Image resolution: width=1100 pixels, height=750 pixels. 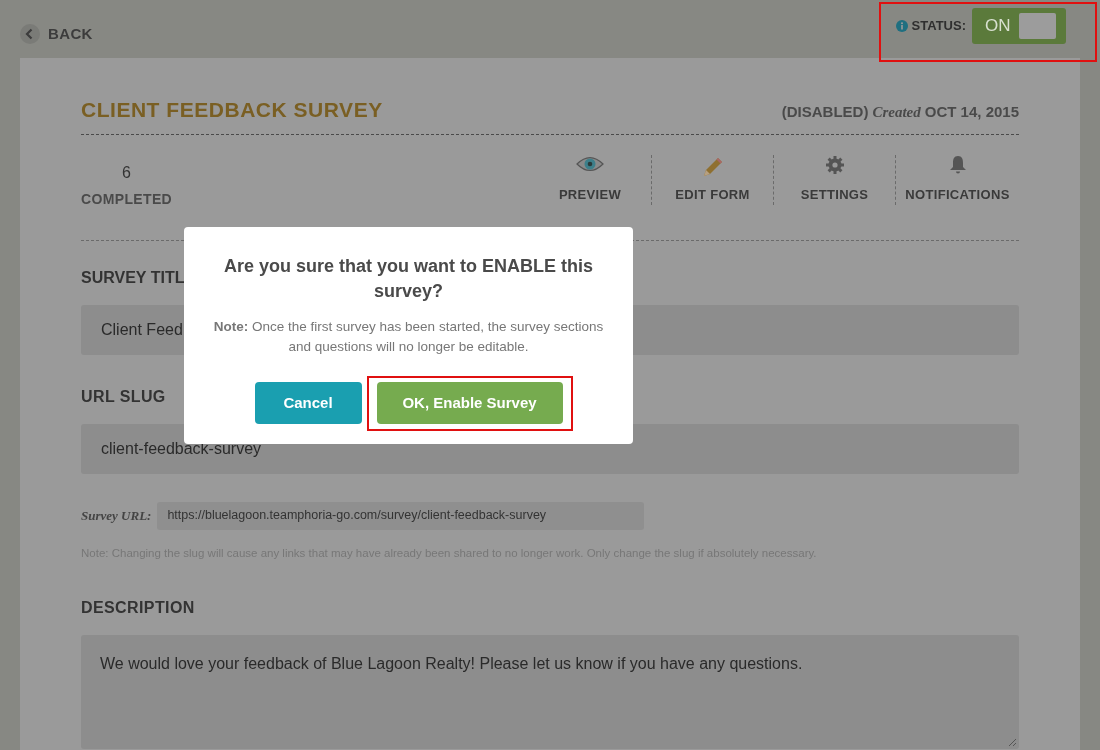 What do you see at coordinates (127, 199) in the screenshot?
I see `completed-label: COMPLETED` at bounding box center [127, 199].